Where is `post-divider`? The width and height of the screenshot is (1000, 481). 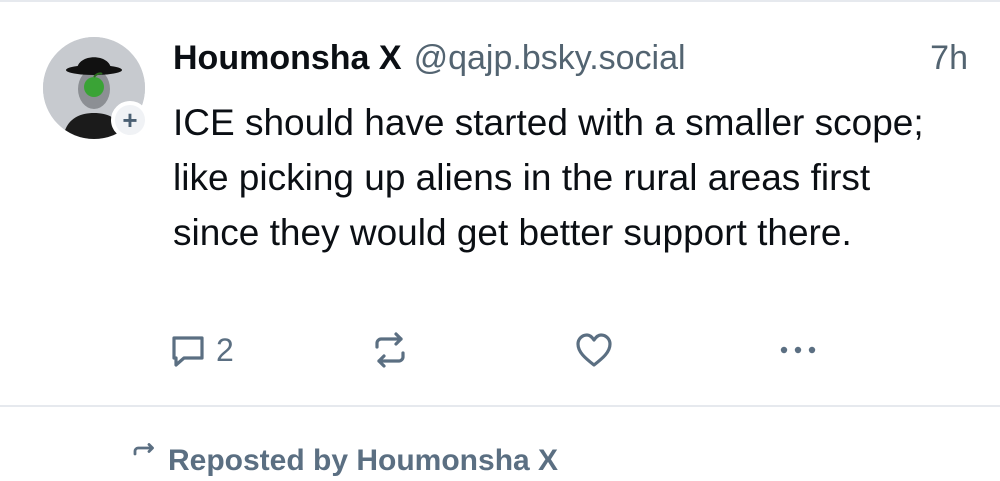 post-divider is located at coordinates (500, 406).